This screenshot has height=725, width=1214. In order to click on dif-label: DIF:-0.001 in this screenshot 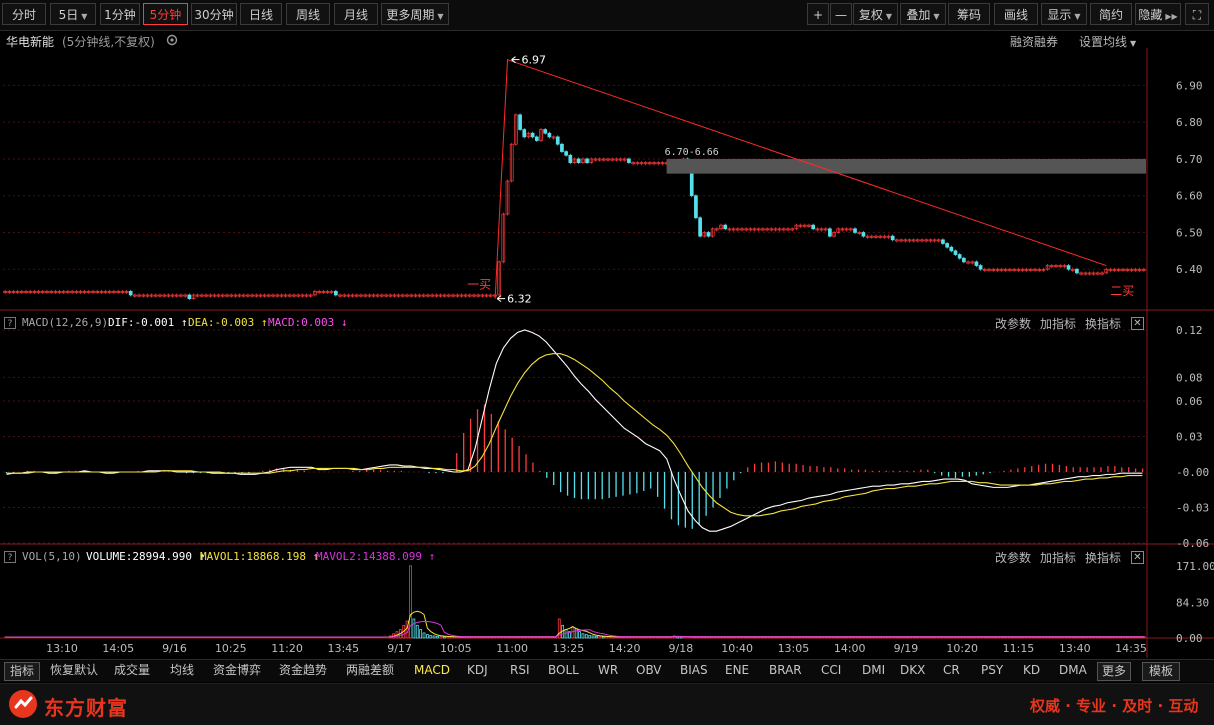, I will do `click(141, 322)`.